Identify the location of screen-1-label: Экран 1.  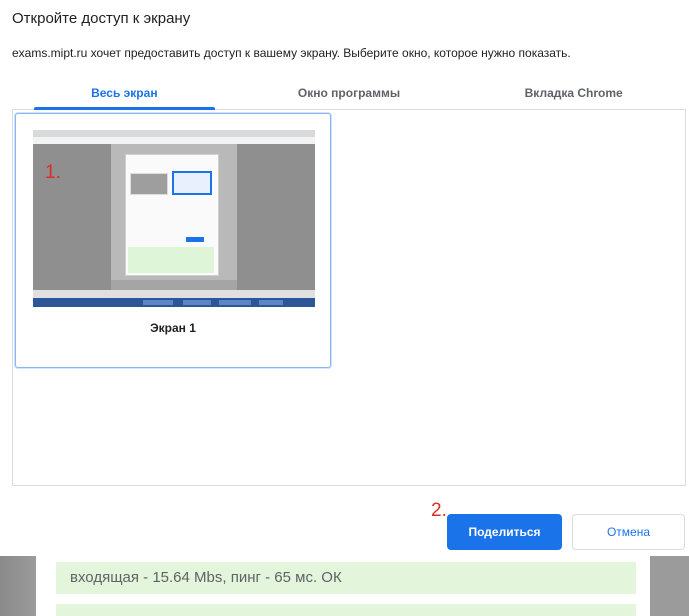
(173, 328).